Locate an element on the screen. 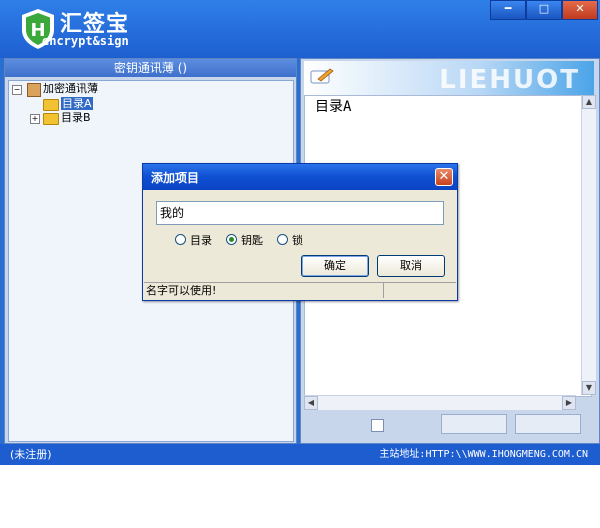 Image resolution: width=600 pixels, height=528 pixels. vertical-scrollbar: ▲ ▼ is located at coordinates (588, 245).